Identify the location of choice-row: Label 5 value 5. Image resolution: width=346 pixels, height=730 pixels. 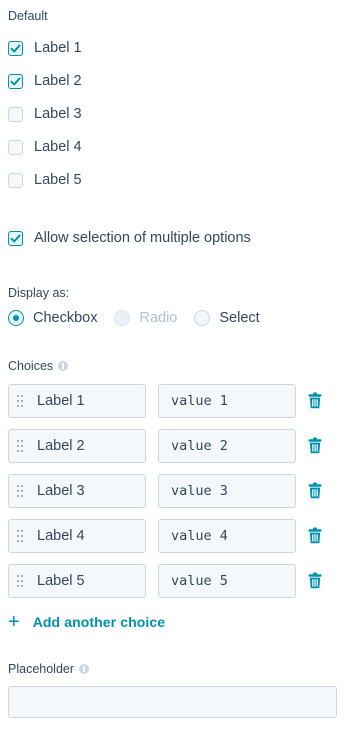
(173, 581).